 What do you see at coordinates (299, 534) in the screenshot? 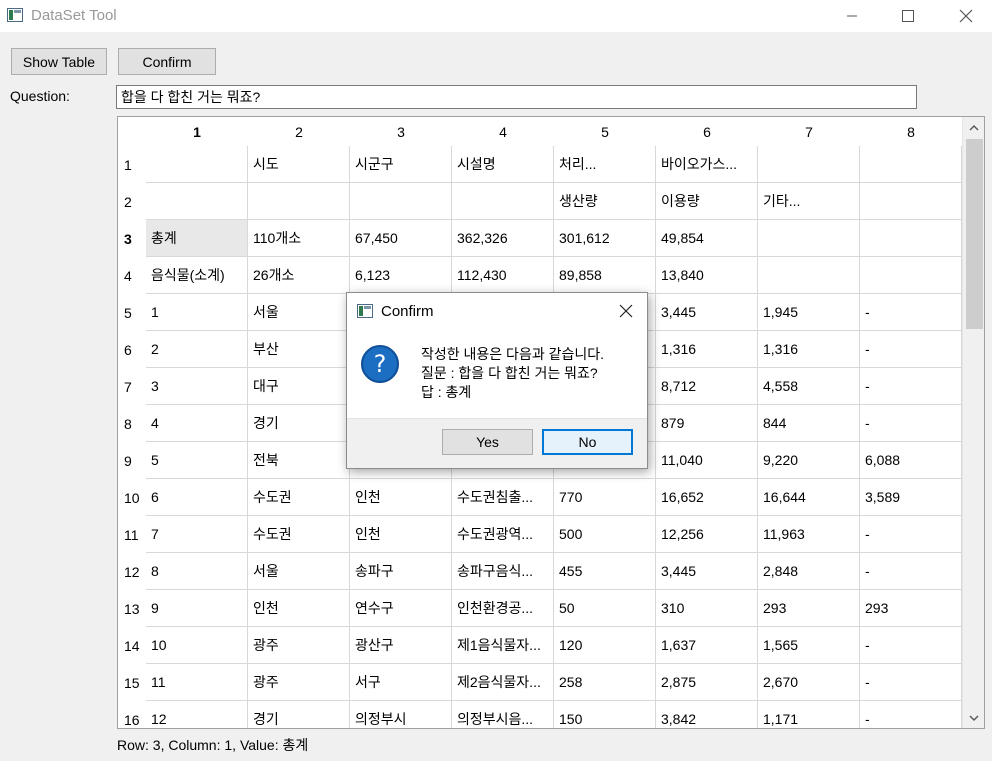
I see `table-cell: 수도권` at bounding box center [299, 534].